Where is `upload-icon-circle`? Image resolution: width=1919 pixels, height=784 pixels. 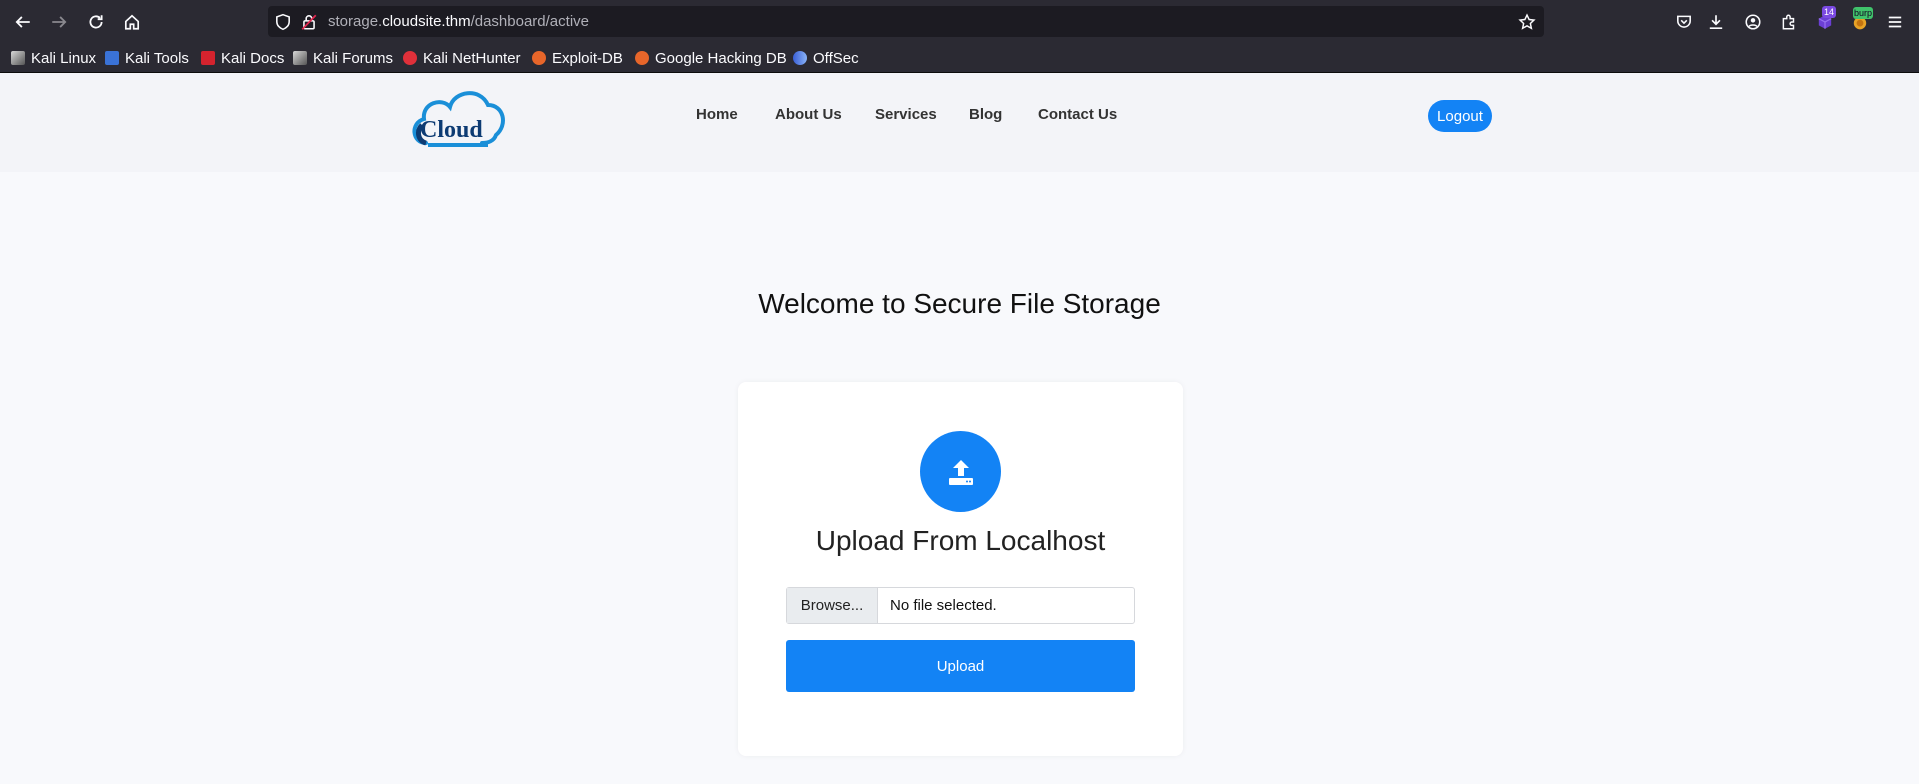 upload-icon-circle is located at coordinates (960, 471).